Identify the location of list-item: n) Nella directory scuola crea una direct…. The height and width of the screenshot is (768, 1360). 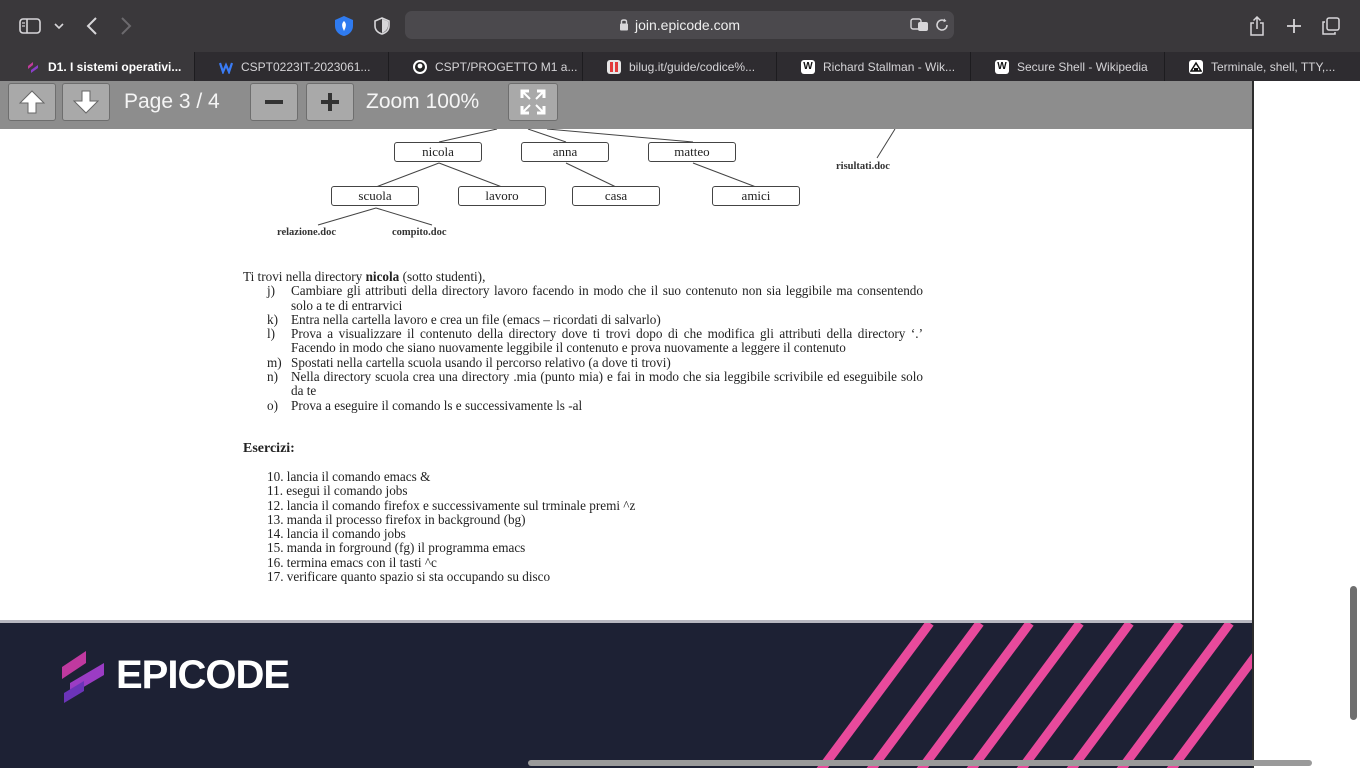
(595, 384).